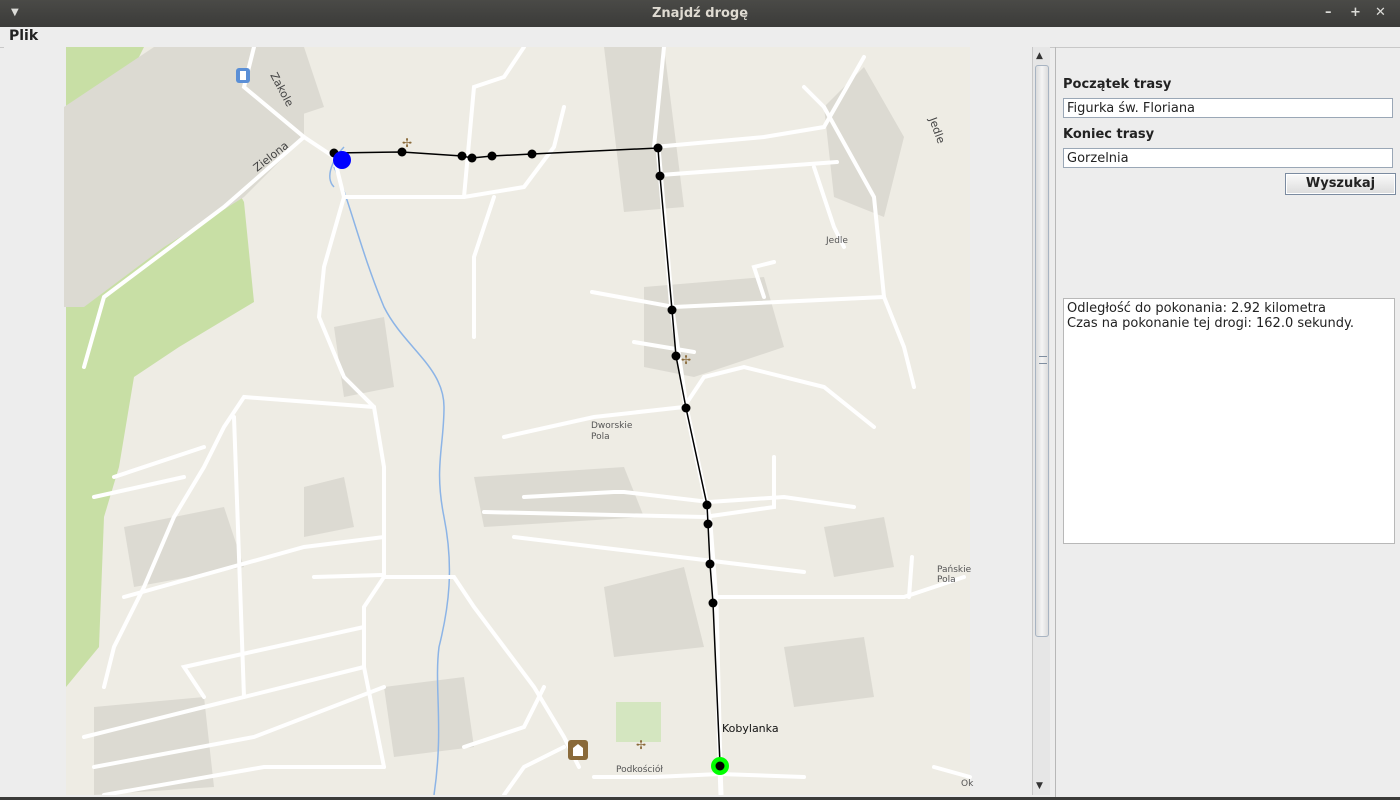 Image resolution: width=1400 pixels, height=800 pixels. What do you see at coordinates (1196, 308) in the screenshot?
I see `result-distance: Odległość do pokonania: 2.92 kilometra` at bounding box center [1196, 308].